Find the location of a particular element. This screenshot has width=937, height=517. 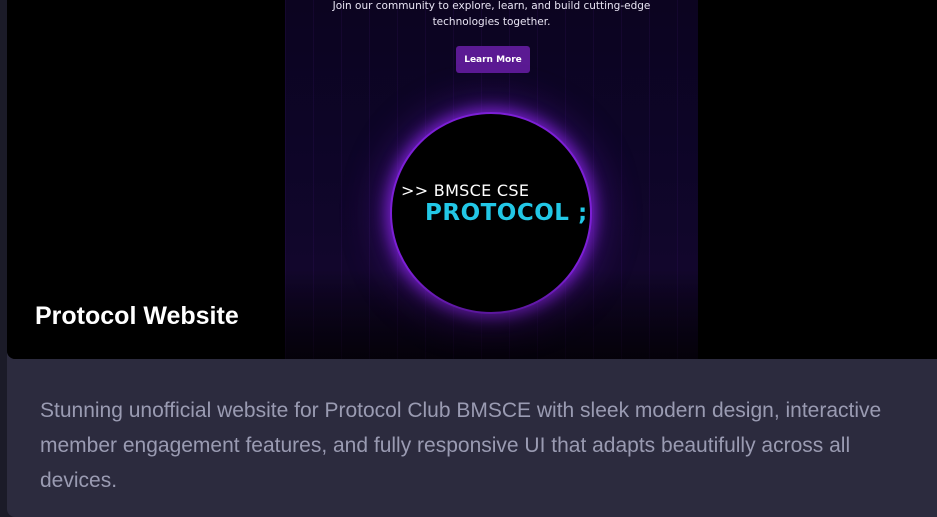

learn-more-button: Learn More is located at coordinates (493, 59).